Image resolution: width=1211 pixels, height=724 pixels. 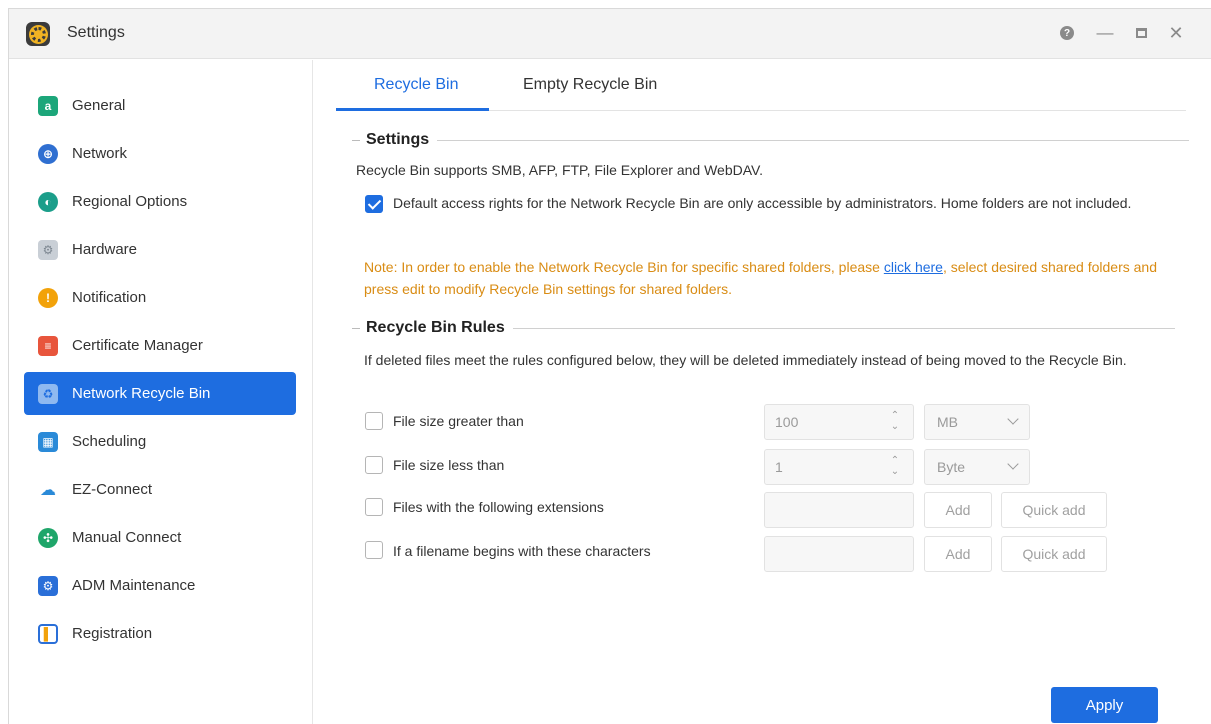 What do you see at coordinates (913, 267) in the screenshot?
I see `click-here-link: click here` at bounding box center [913, 267].